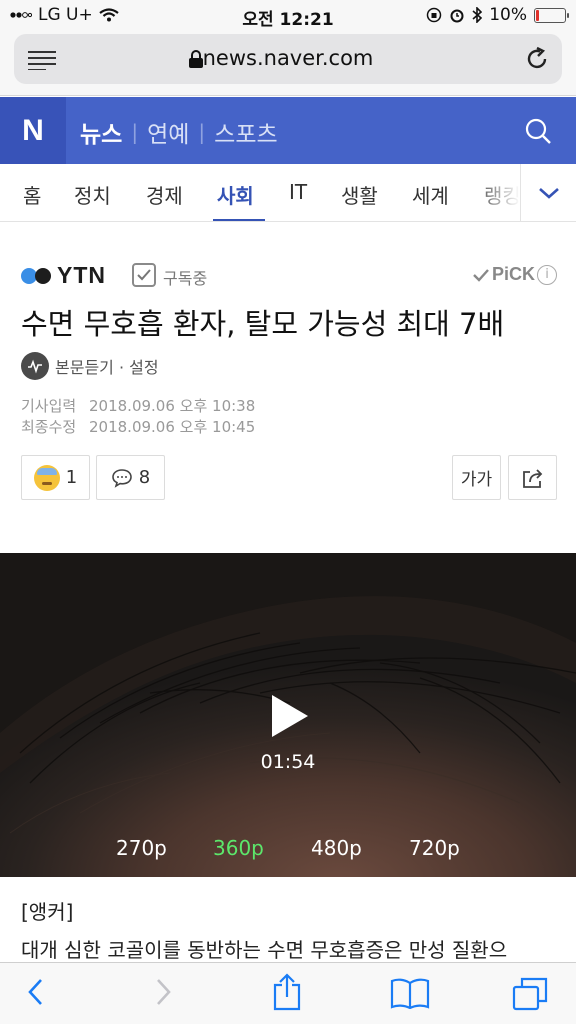 This screenshot has width=576, height=1024. I want to click on url-text: news.naver.com, so click(288, 58).